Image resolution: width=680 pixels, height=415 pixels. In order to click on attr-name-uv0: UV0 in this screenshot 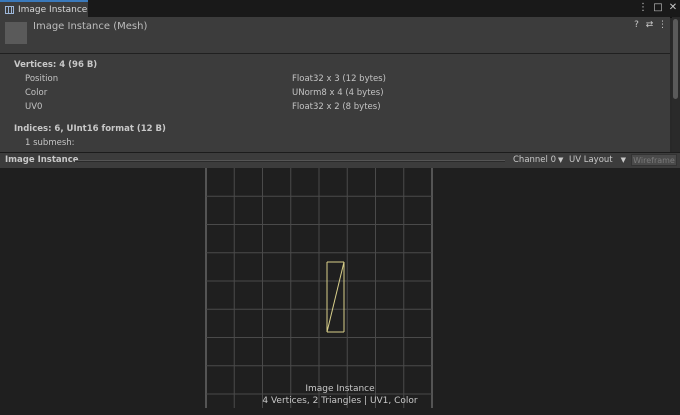, I will do `click(34, 107)`.